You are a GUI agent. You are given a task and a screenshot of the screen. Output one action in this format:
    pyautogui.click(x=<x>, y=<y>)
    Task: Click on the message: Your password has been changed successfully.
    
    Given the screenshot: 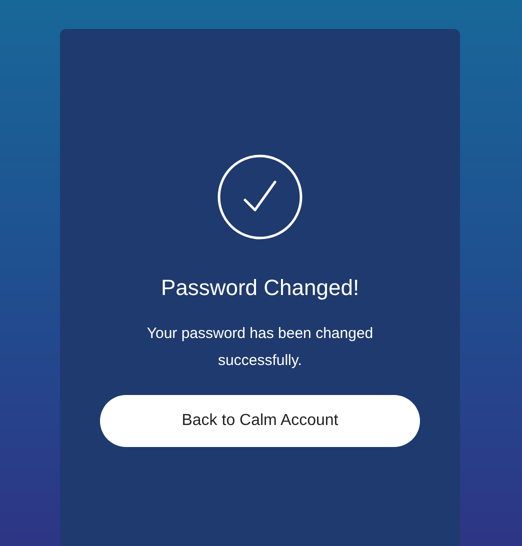 What is the action you would take?
    pyautogui.click(x=260, y=347)
    